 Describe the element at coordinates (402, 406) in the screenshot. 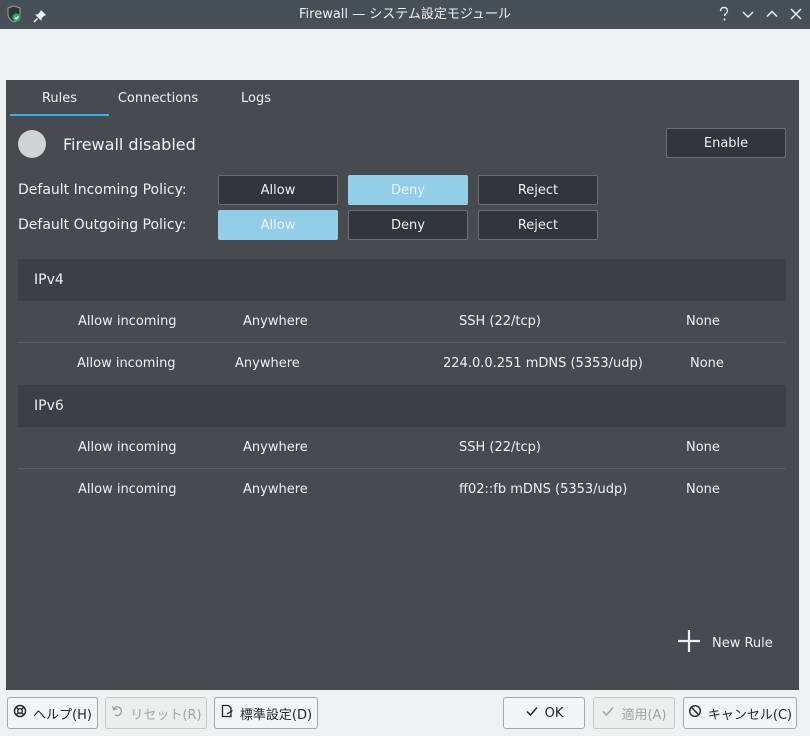

I see `ipv6-group-header: IPv6` at that location.